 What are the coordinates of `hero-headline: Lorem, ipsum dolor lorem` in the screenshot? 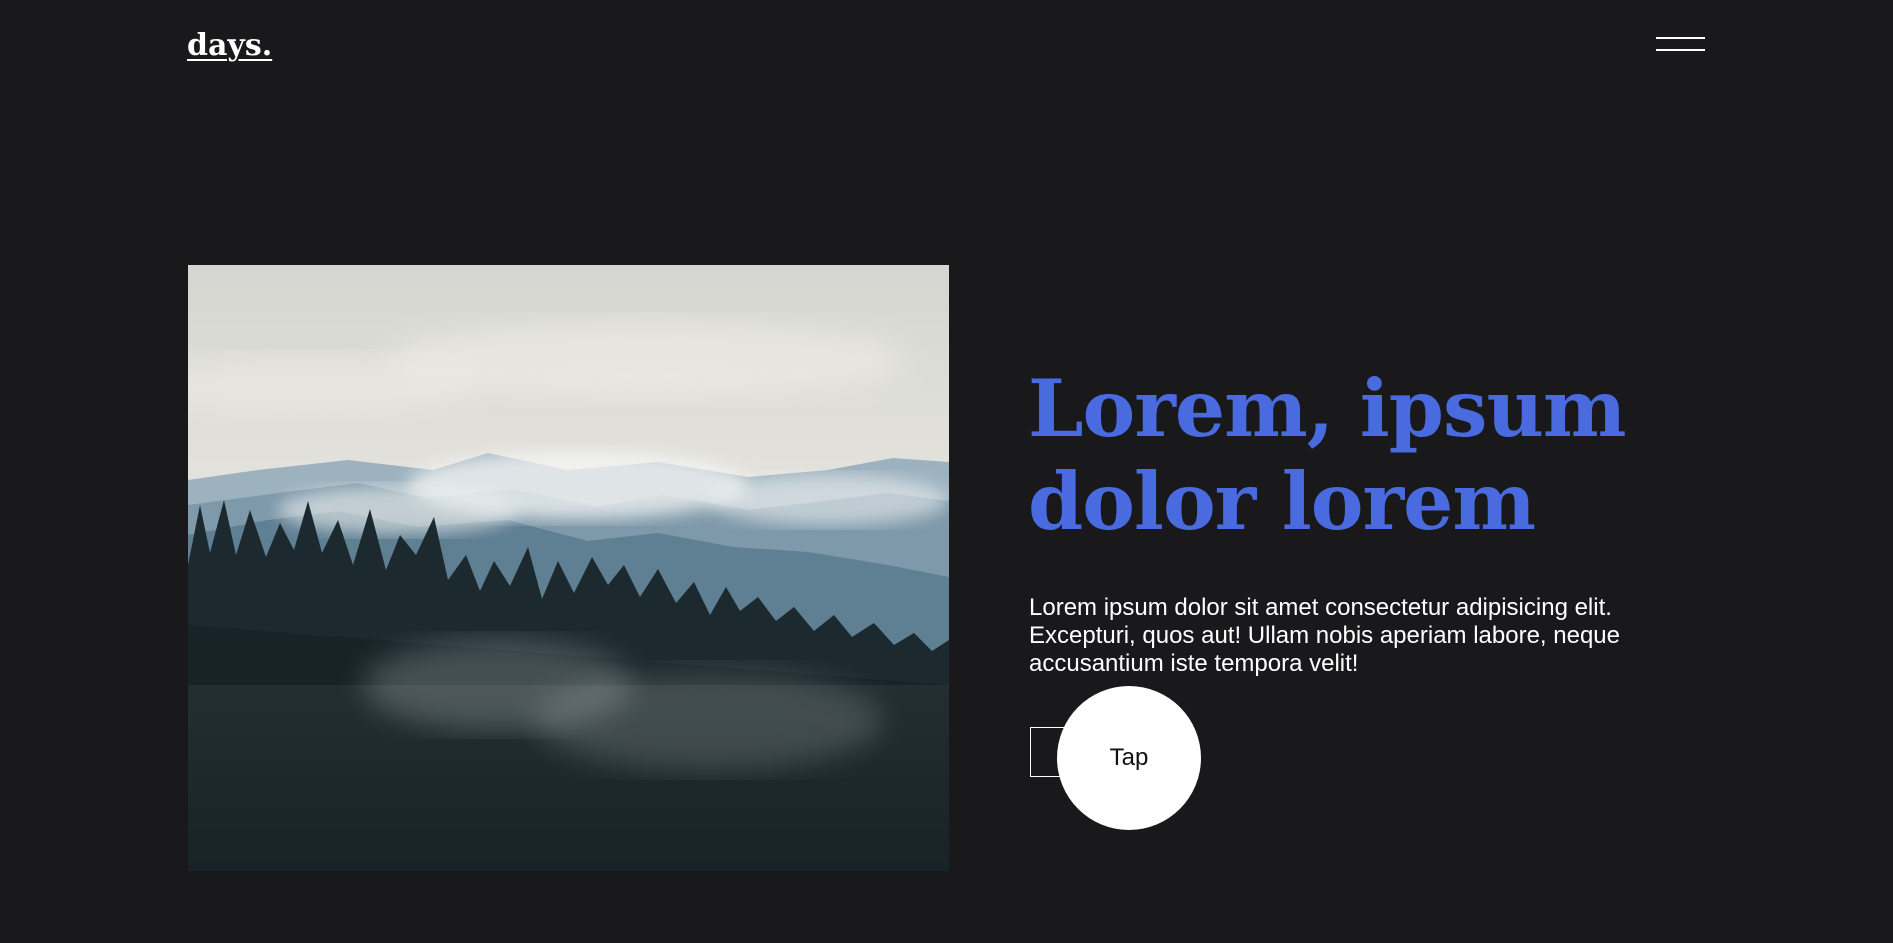 It's located at (1327, 455).